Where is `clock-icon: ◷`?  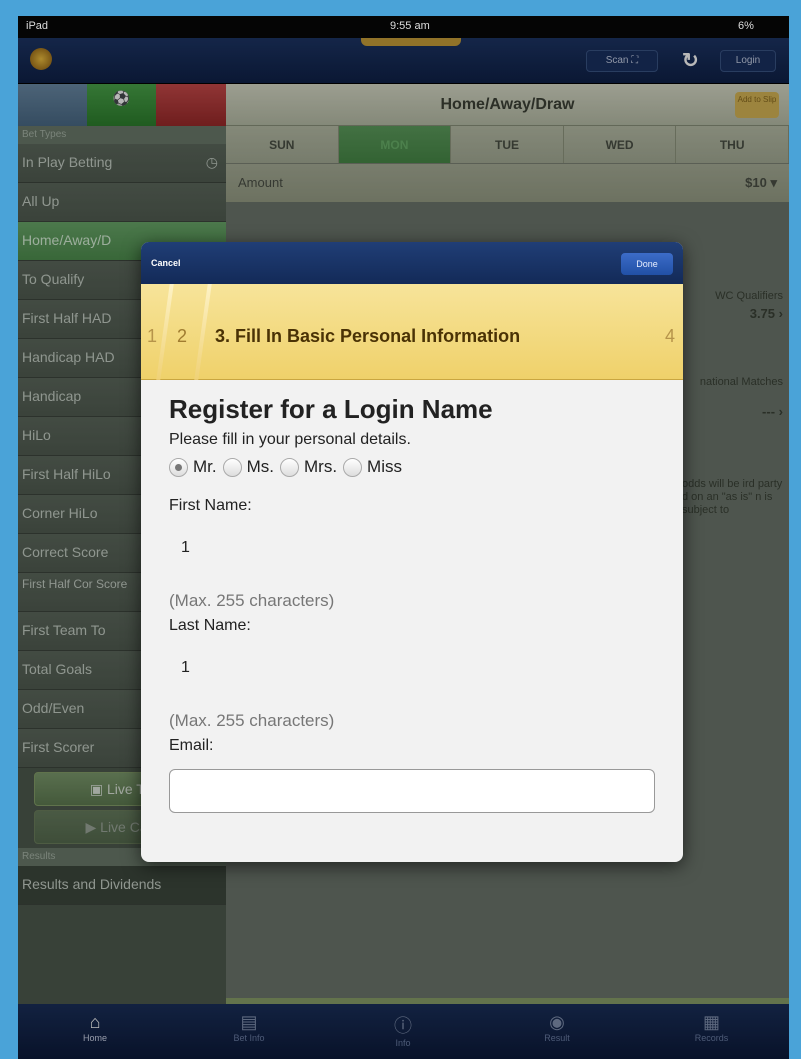 clock-icon: ◷ is located at coordinates (211, 162).